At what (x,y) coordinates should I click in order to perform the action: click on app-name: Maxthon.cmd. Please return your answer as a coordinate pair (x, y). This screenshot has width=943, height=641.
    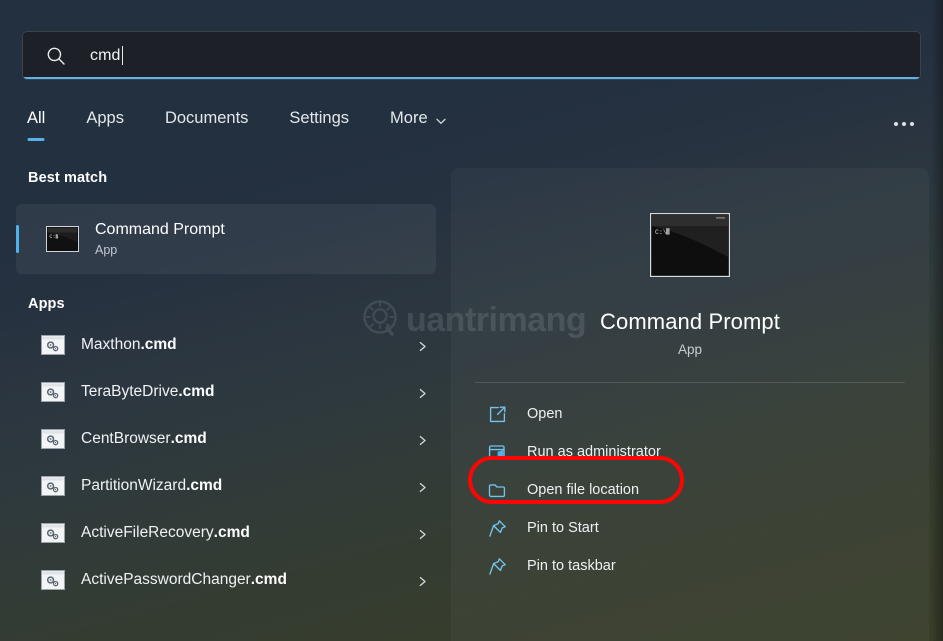
    Looking at the image, I should click on (129, 345).